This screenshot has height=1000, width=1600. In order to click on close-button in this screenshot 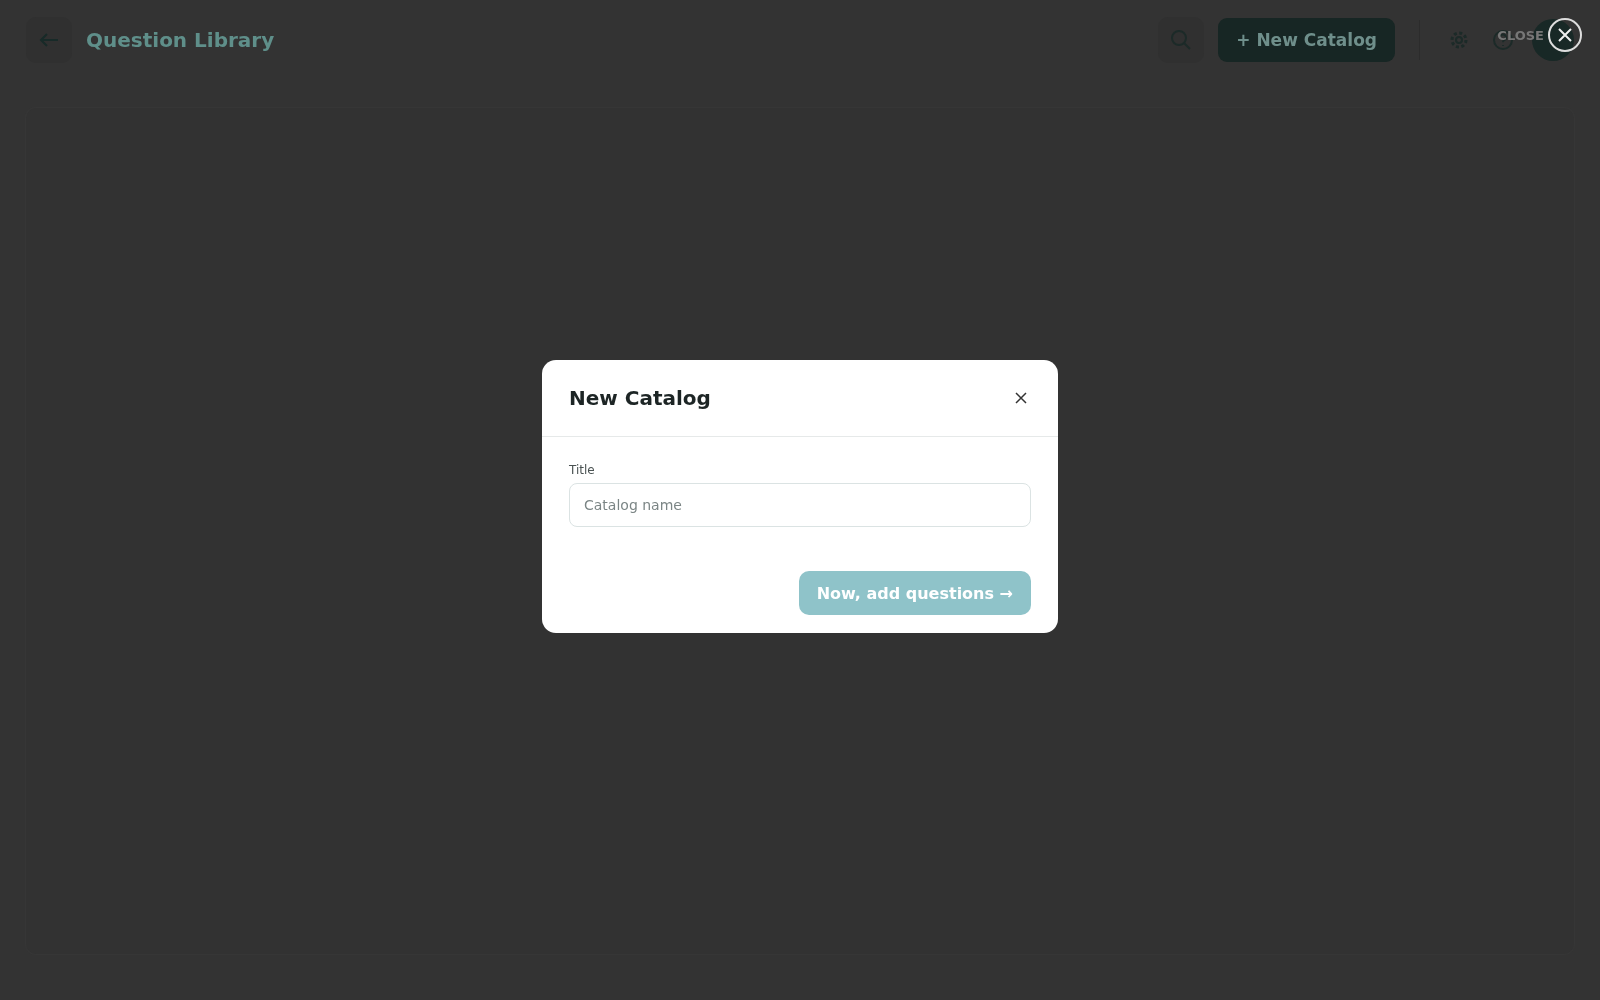, I will do `click(1565, 35)`.